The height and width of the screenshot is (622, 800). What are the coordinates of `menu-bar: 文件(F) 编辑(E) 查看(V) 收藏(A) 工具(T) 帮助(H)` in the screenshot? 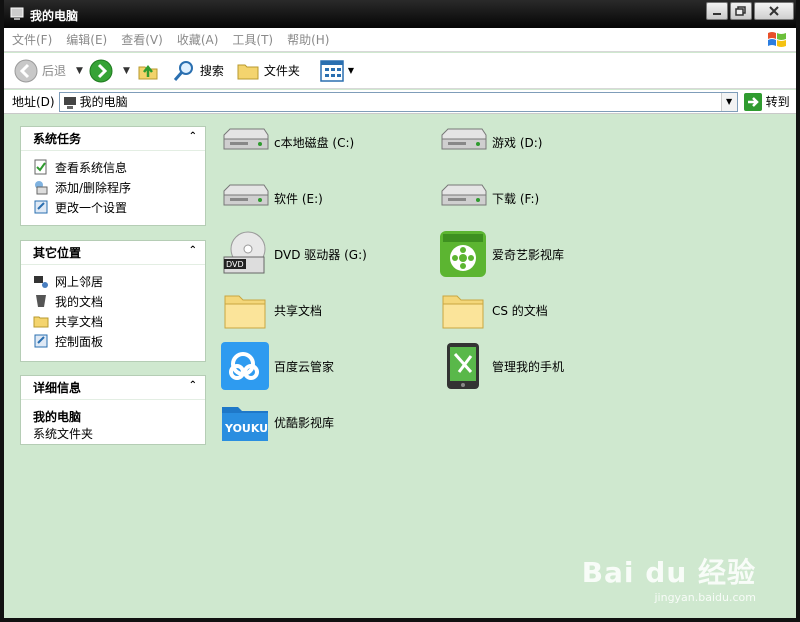 It's located at (400, 40).